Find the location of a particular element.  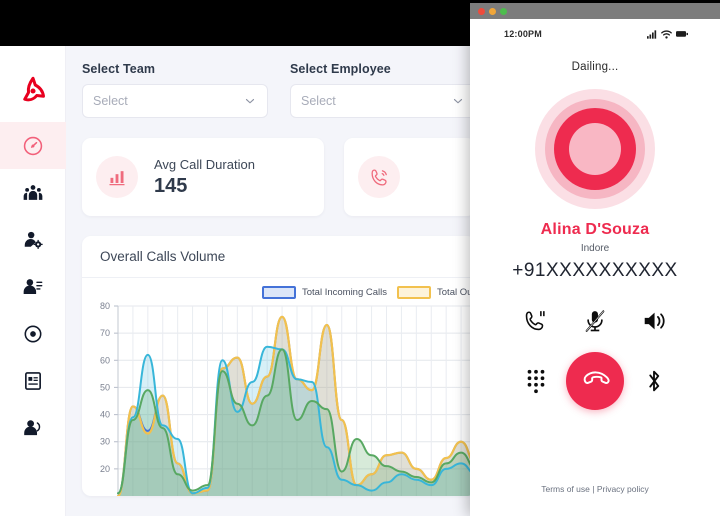

hold-call-icon is located at coordinates (535, 321).